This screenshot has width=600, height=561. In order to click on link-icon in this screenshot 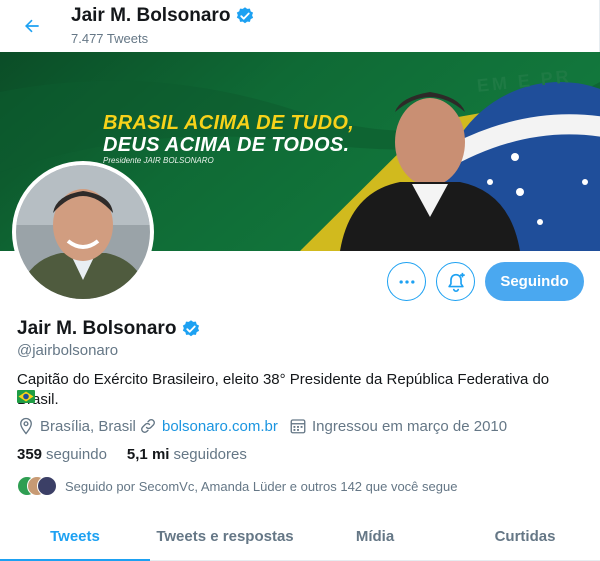, I will do `click(148, 426)`.